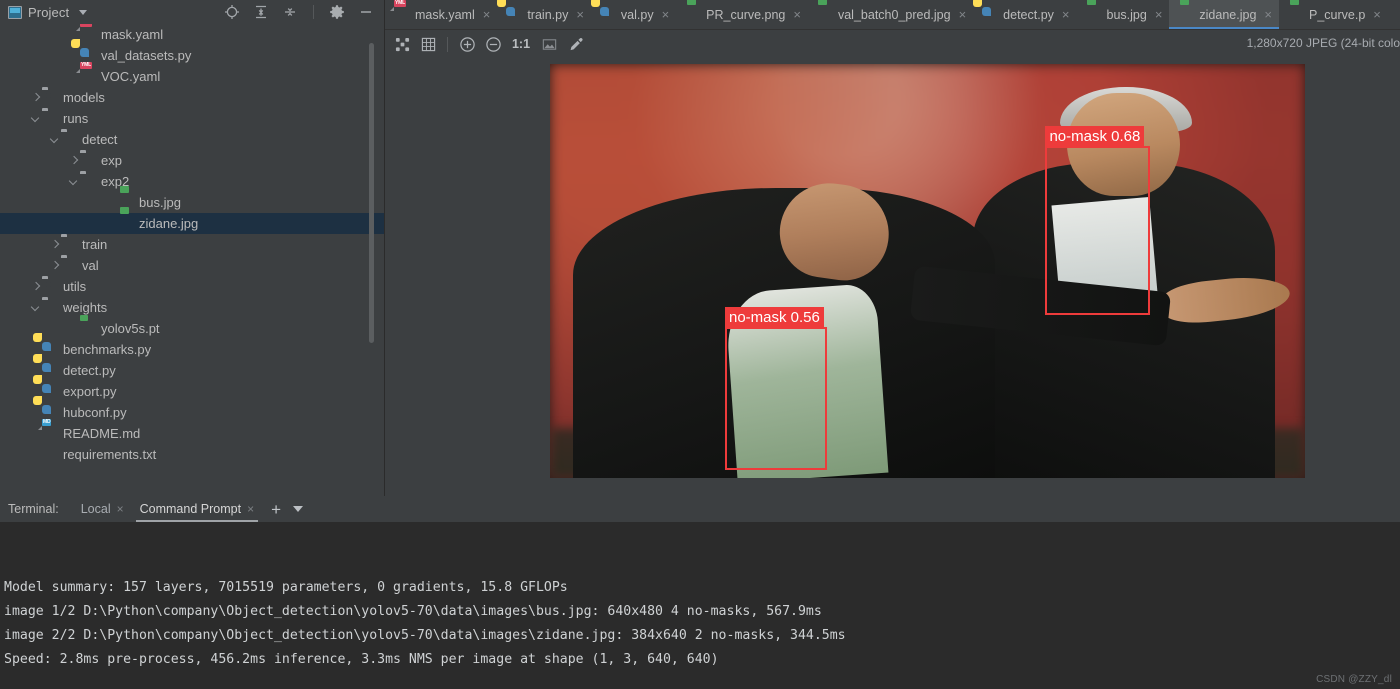  I want to click on tree-row-label: models, so click(84, 97).